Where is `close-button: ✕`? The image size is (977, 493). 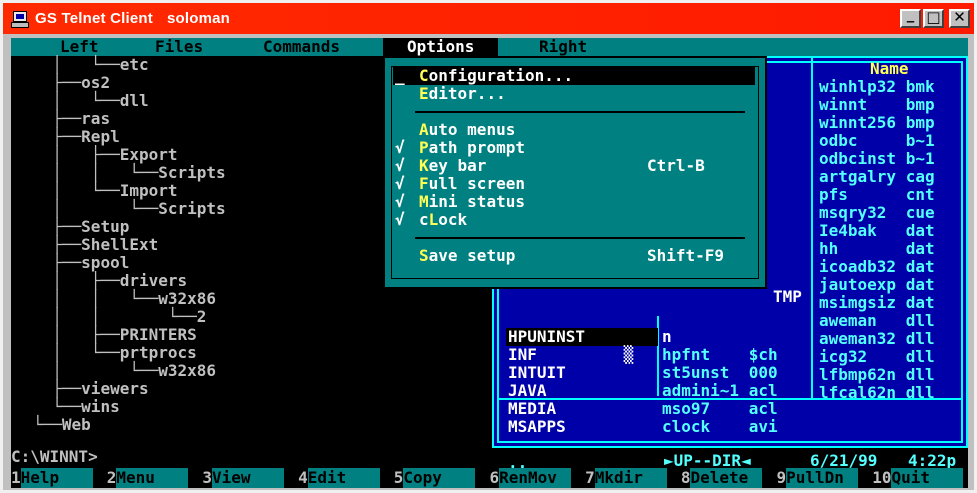 close-button: ✕ is located at coordinates (959, 18).